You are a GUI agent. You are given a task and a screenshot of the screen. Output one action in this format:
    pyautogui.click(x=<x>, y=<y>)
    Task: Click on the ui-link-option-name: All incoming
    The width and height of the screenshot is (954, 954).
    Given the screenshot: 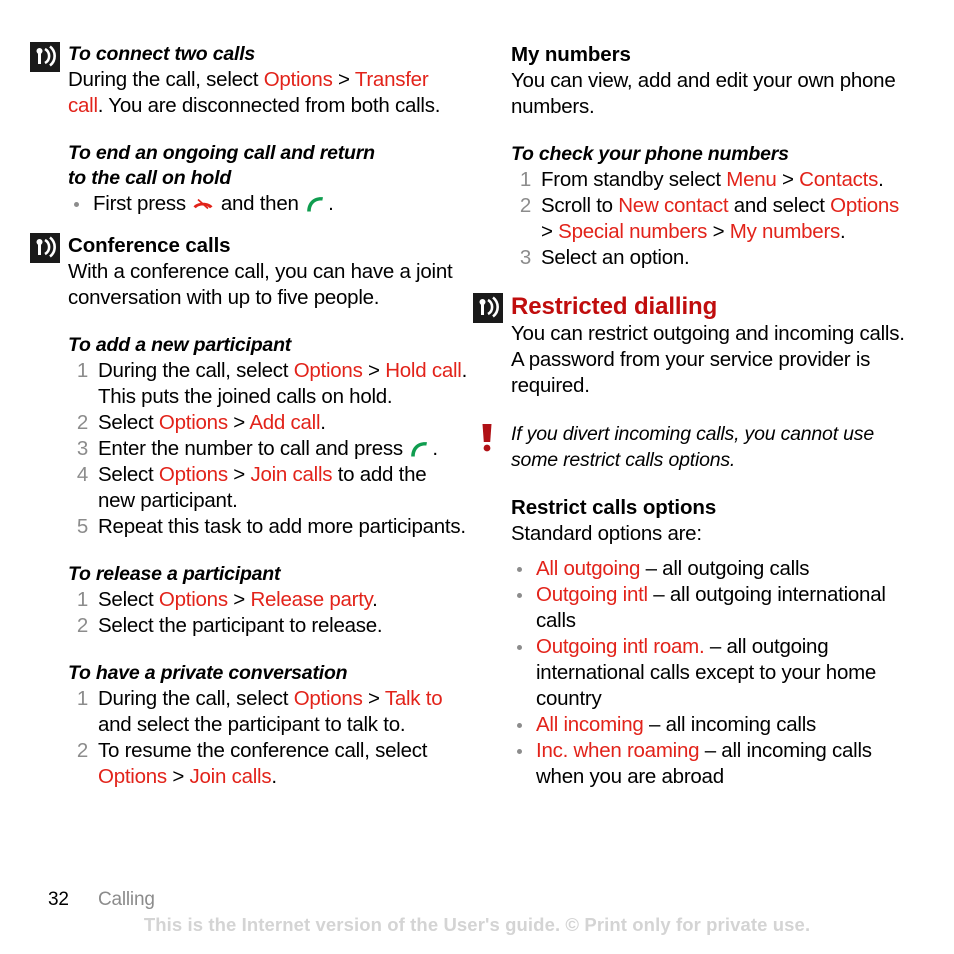 What is the action you would take?
    pyautogui.click(x=590, y=724)
    